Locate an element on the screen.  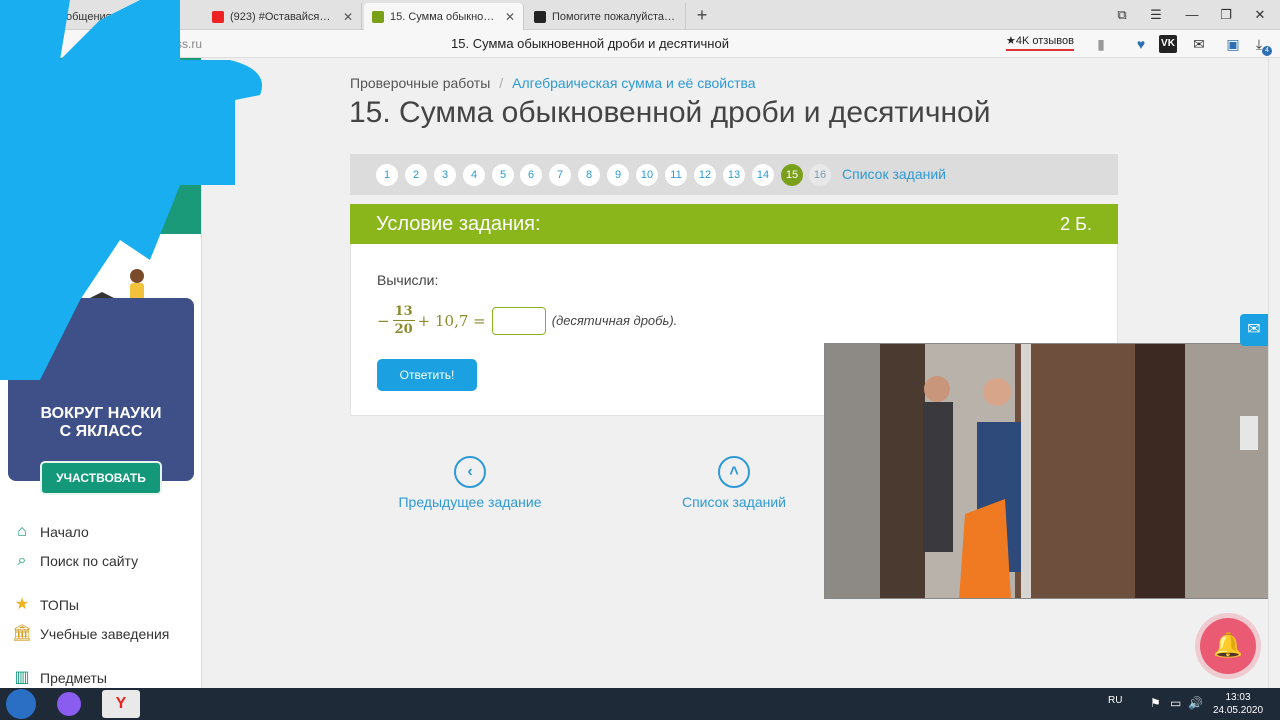
browser-tab-4: Помогите пожалуйста ре is located at coordinates (606, 16).